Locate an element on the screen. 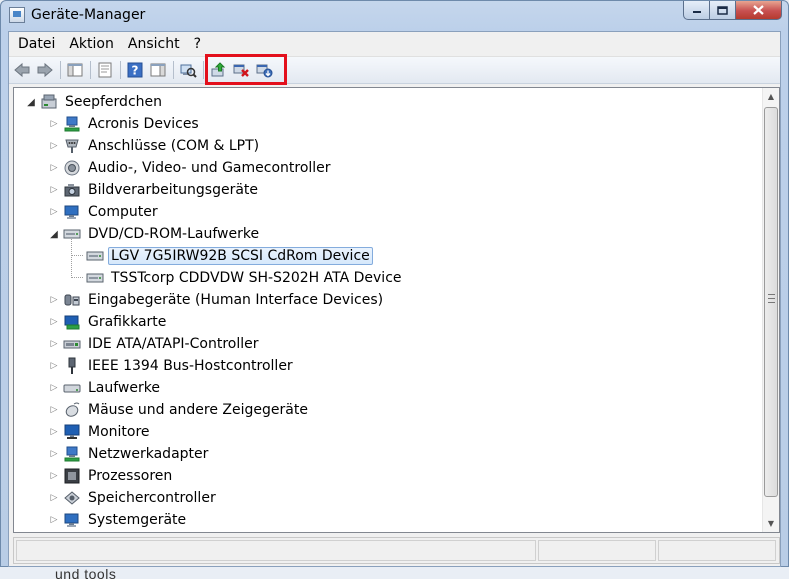  close-icon is located at coordinates (758, 10).